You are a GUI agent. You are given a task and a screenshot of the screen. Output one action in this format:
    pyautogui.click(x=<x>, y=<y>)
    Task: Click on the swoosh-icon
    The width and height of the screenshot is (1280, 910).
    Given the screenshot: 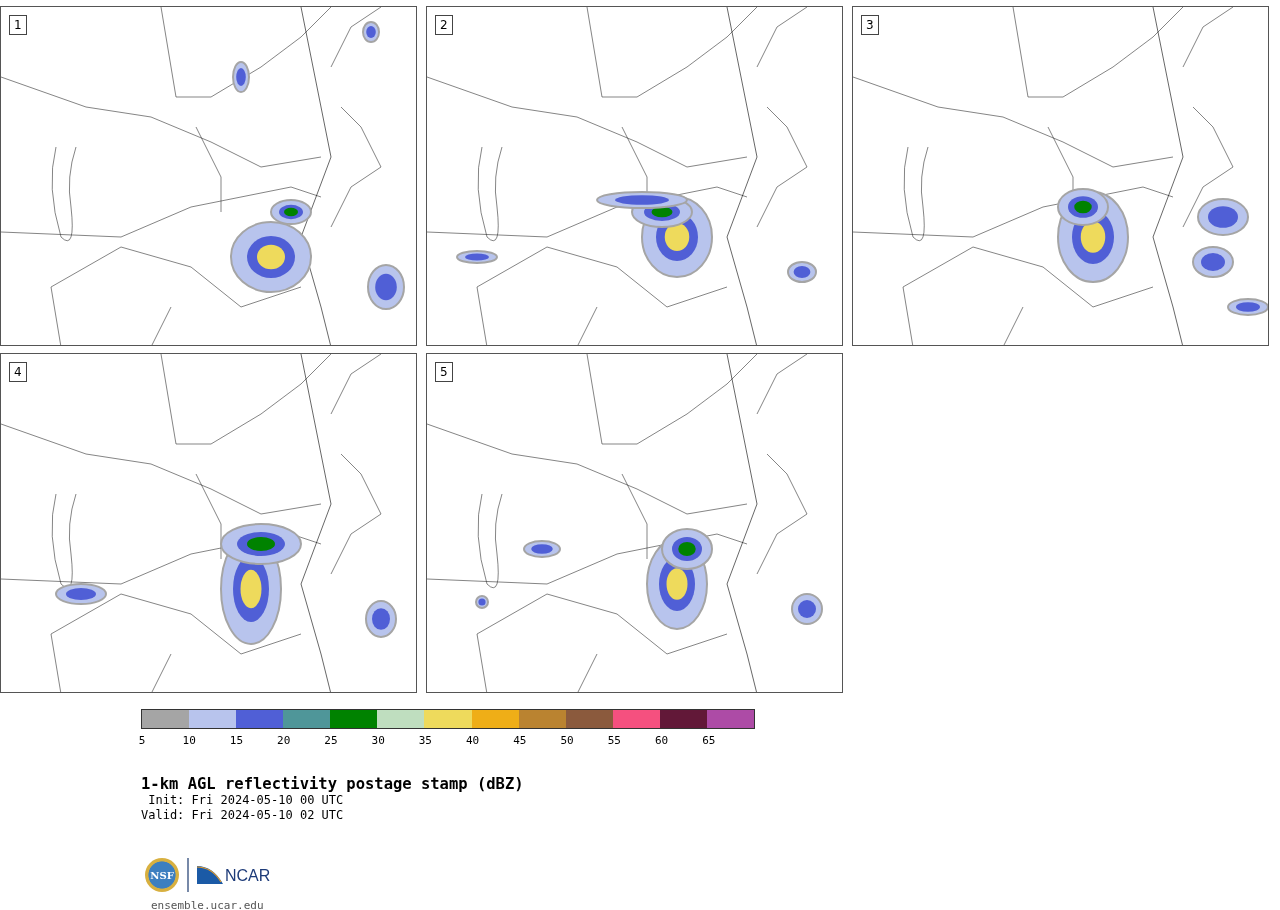 What is the action you would take?
    pyautogui.click(x=210, y=875)
    